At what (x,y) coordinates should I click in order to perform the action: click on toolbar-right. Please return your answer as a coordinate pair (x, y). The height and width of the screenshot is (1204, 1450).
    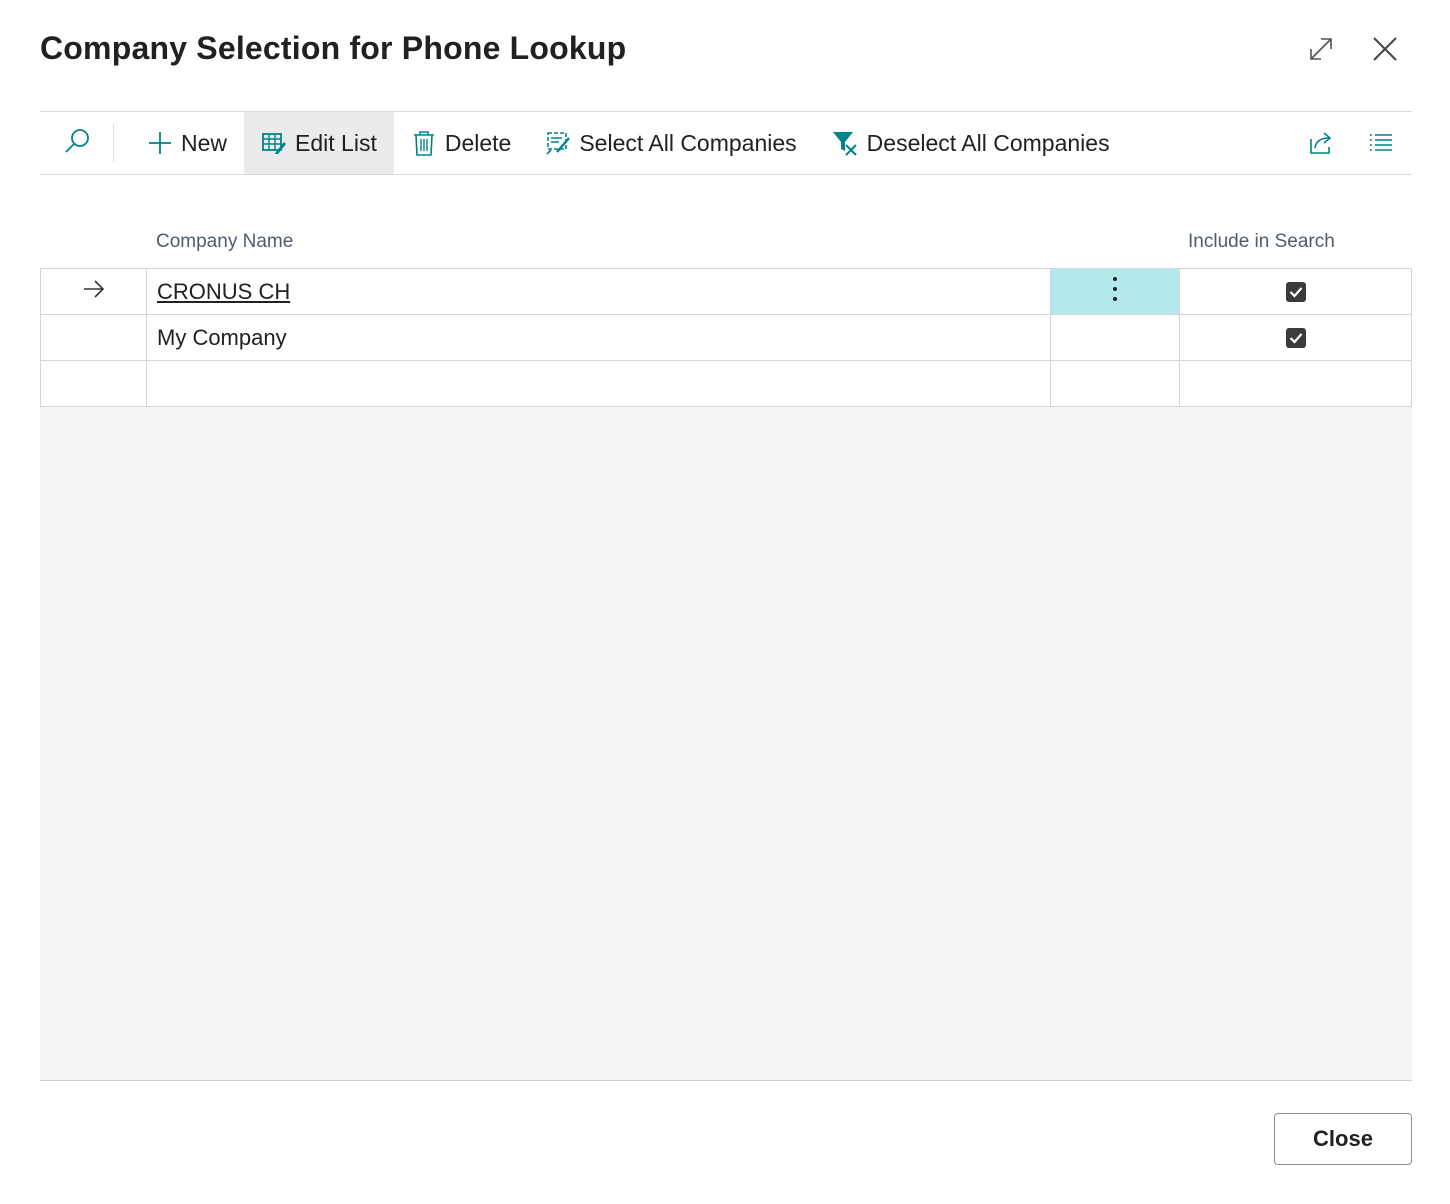
    Looking at the image, I should click on (1358, 143).